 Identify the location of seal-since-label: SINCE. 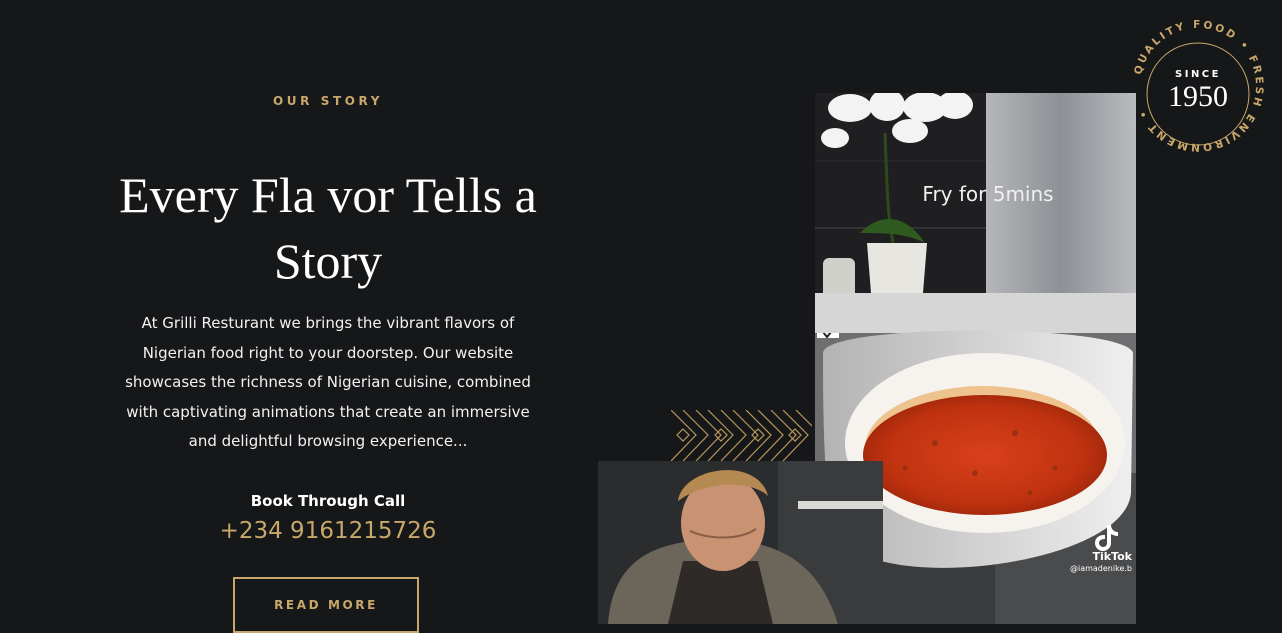
(1198, 74).